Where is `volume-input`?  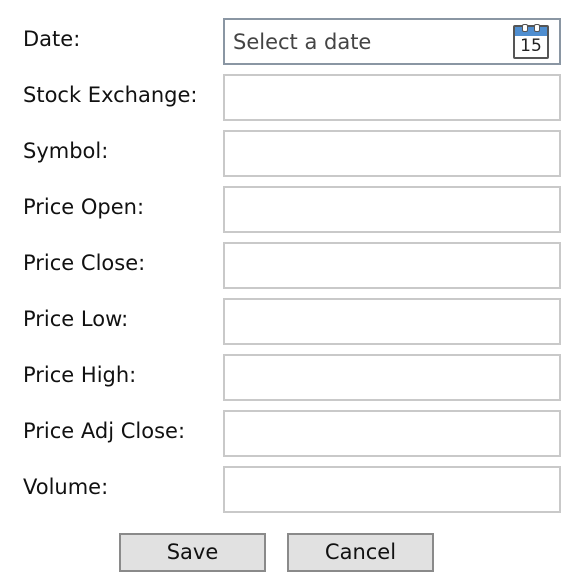 volume-input is located at coordinates (392, 489).